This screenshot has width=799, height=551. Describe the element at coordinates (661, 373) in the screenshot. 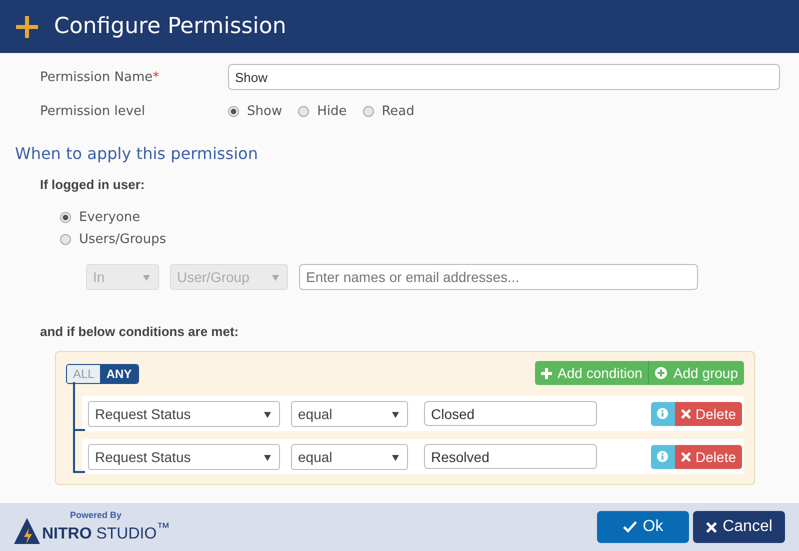

I see `plus-circle-icon` at that location.